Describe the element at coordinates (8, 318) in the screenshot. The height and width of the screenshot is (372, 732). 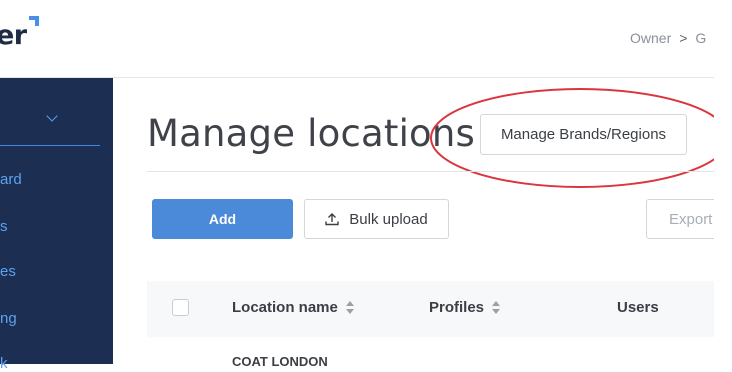
I see `sidebar-item-listing: ng` at that location.